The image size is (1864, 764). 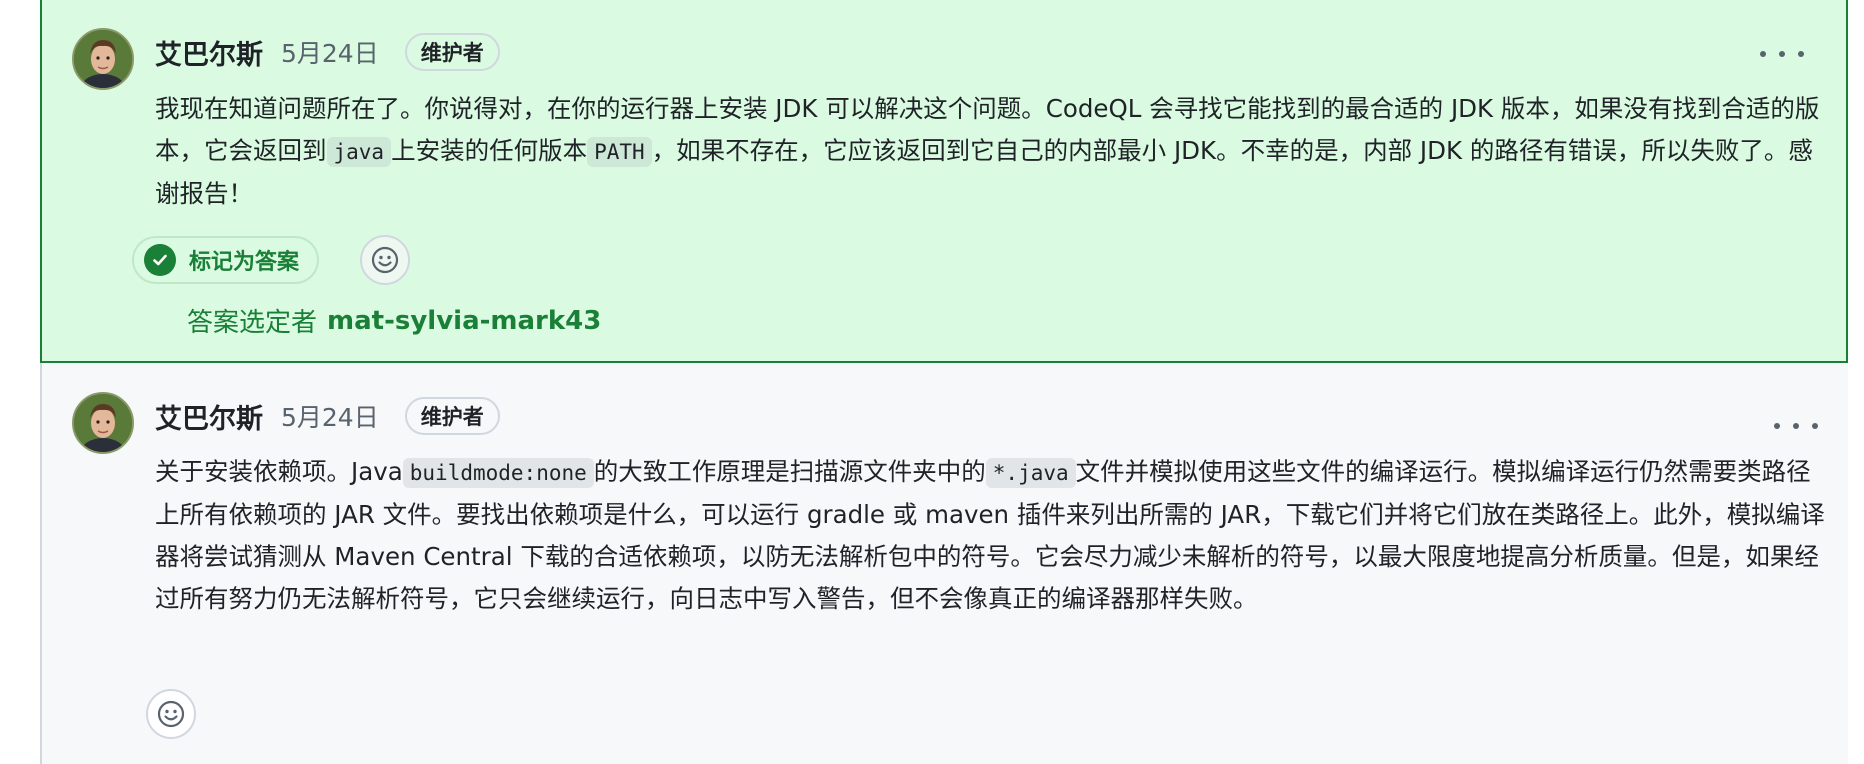 I want to click on inline-code: PATH, so click(x=619, y=152).